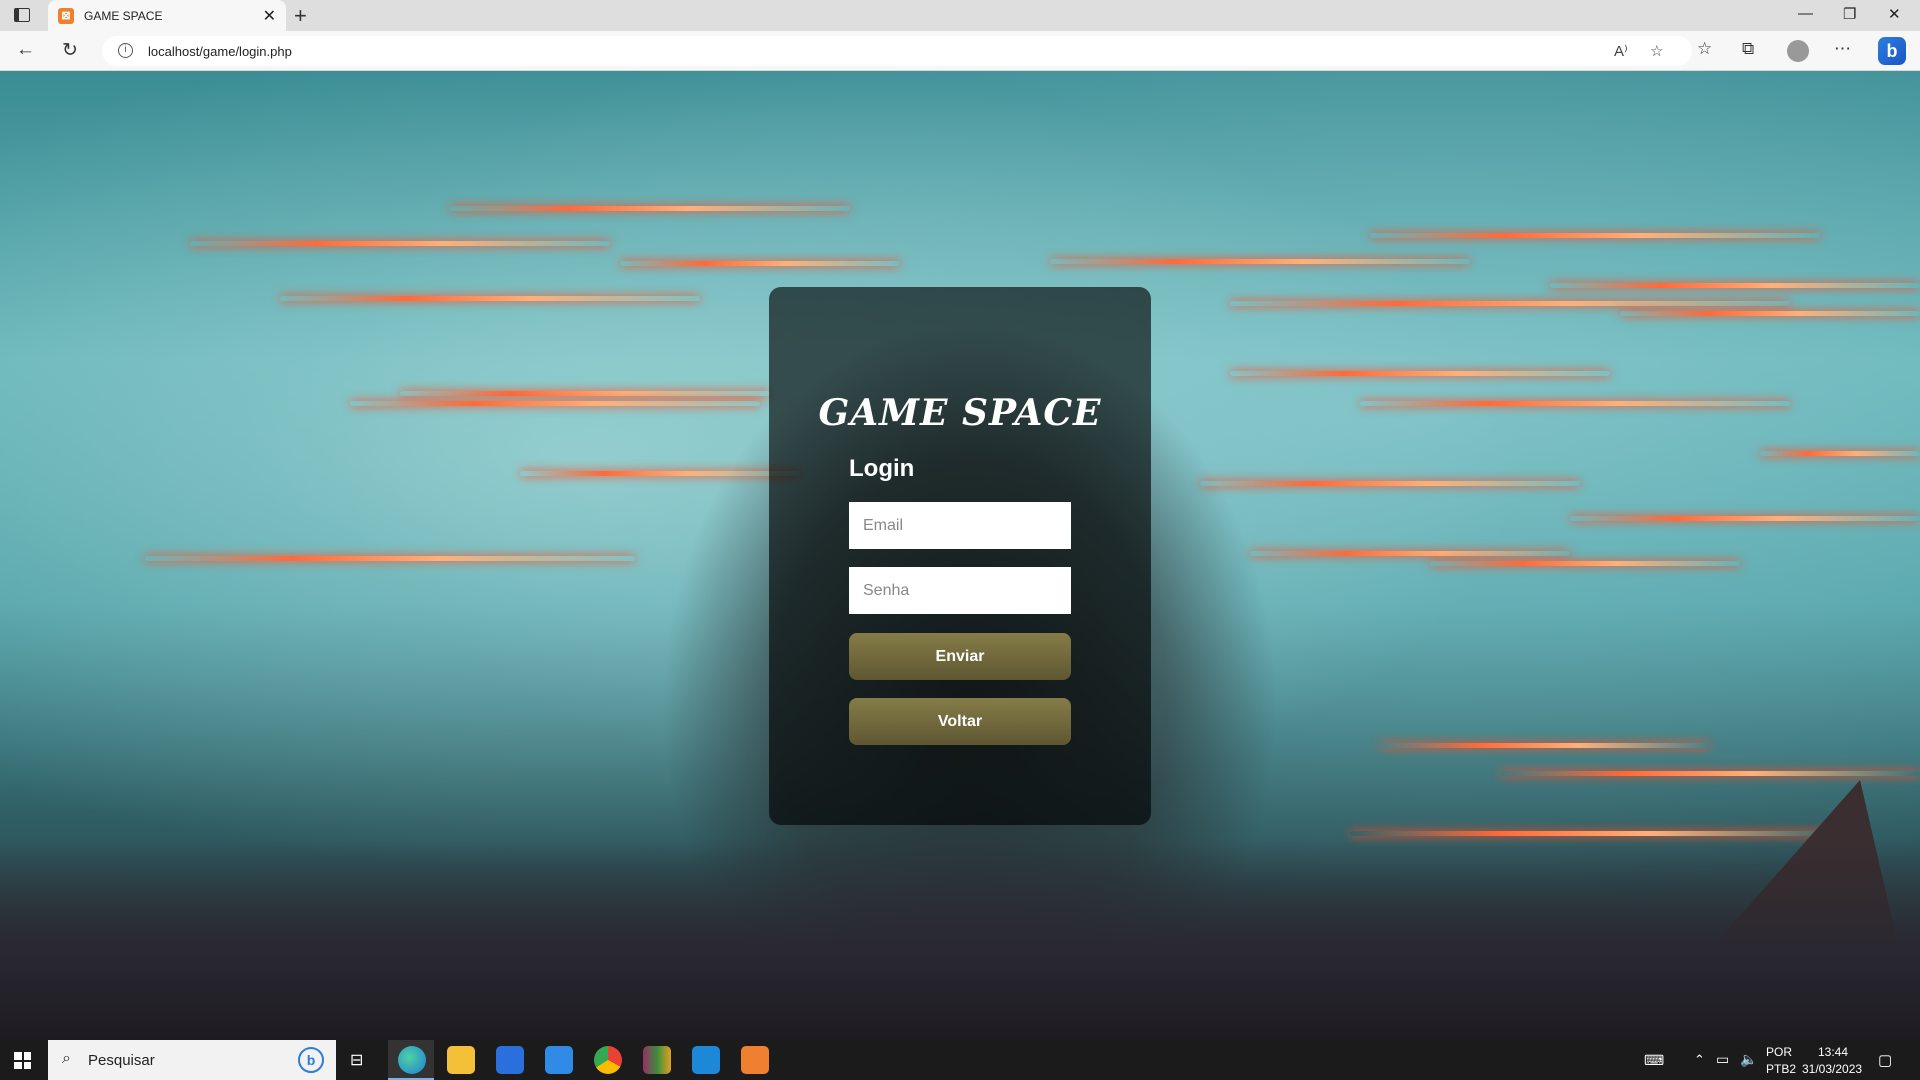 This screenshot has width=1920, height=1080. I want to click on xampp-icon, so click(755, 1060).